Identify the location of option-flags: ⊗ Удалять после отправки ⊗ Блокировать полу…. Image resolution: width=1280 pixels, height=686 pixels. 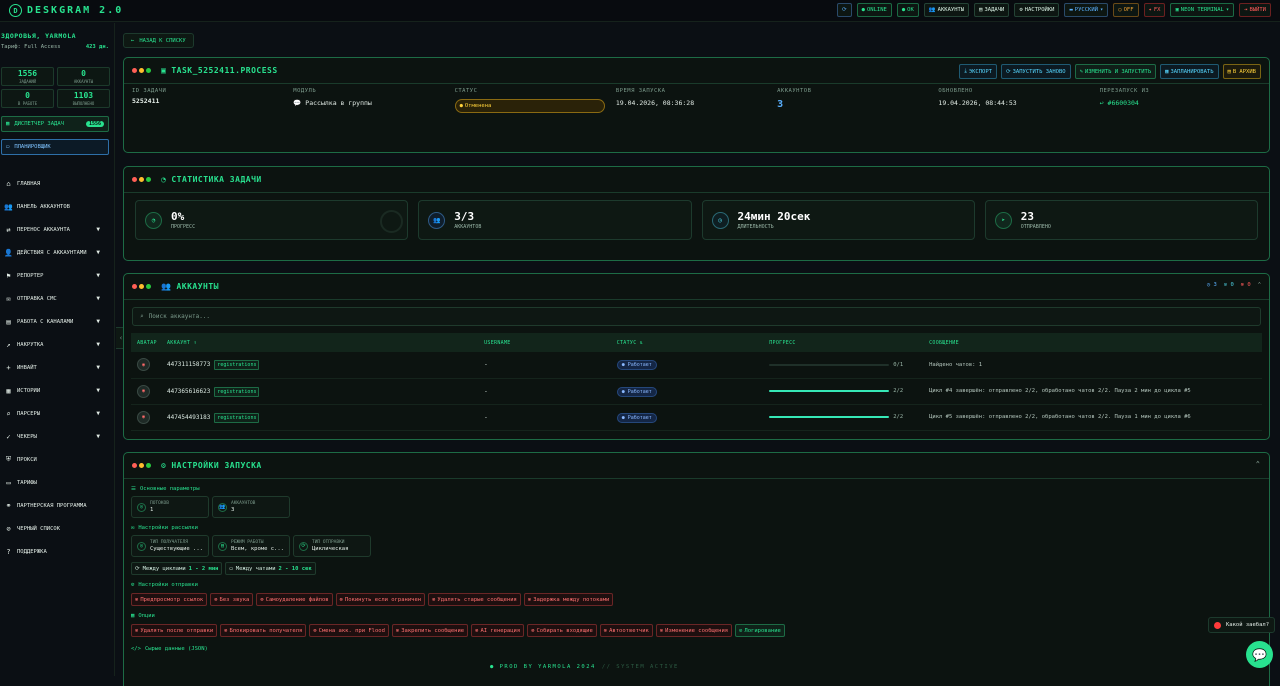
(700, 630).